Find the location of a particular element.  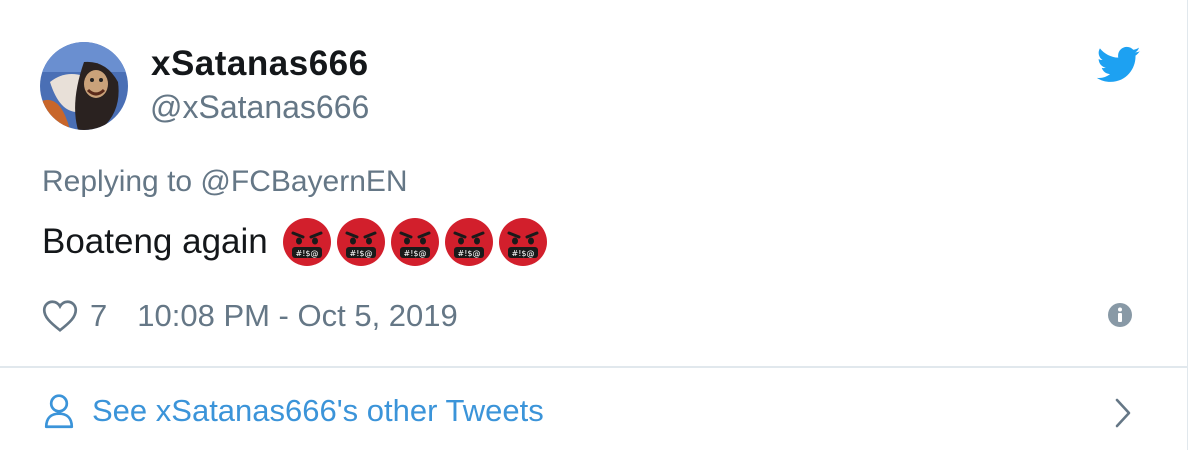

twitter-bird-icon is located at coordinates (1118, 65).